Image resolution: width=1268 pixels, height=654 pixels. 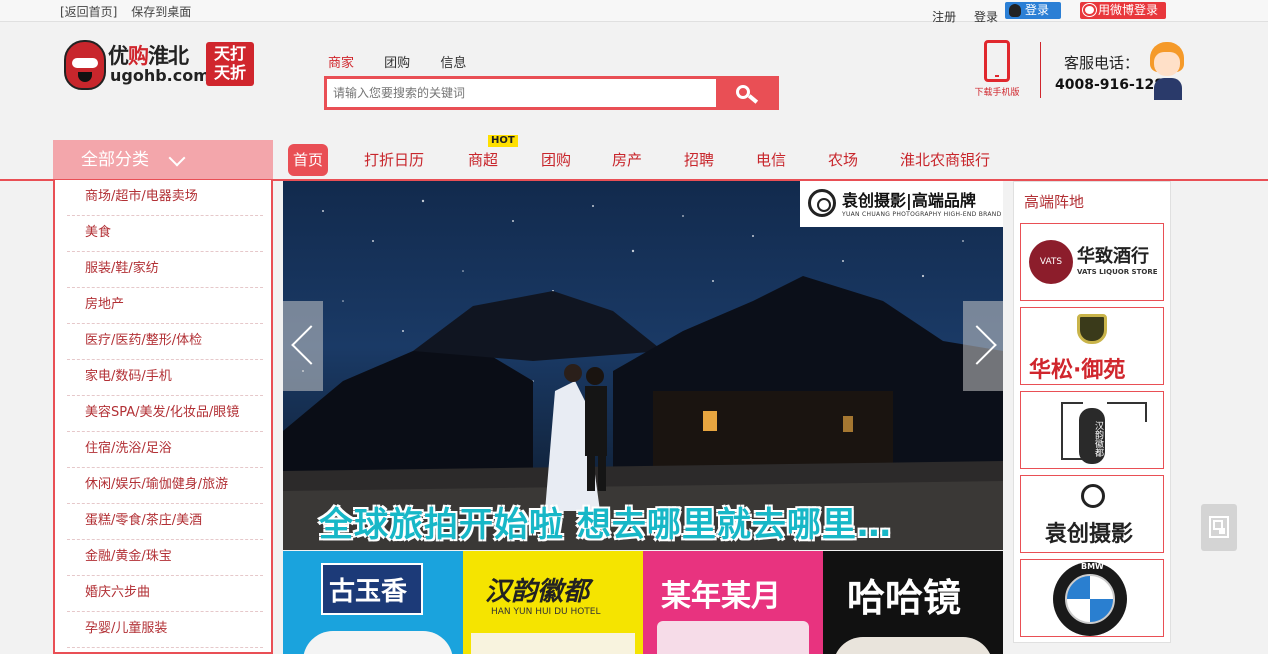 I want to click on sidebar-item-baby: 孕婴/儿童服装, so click(x=165, y=630).